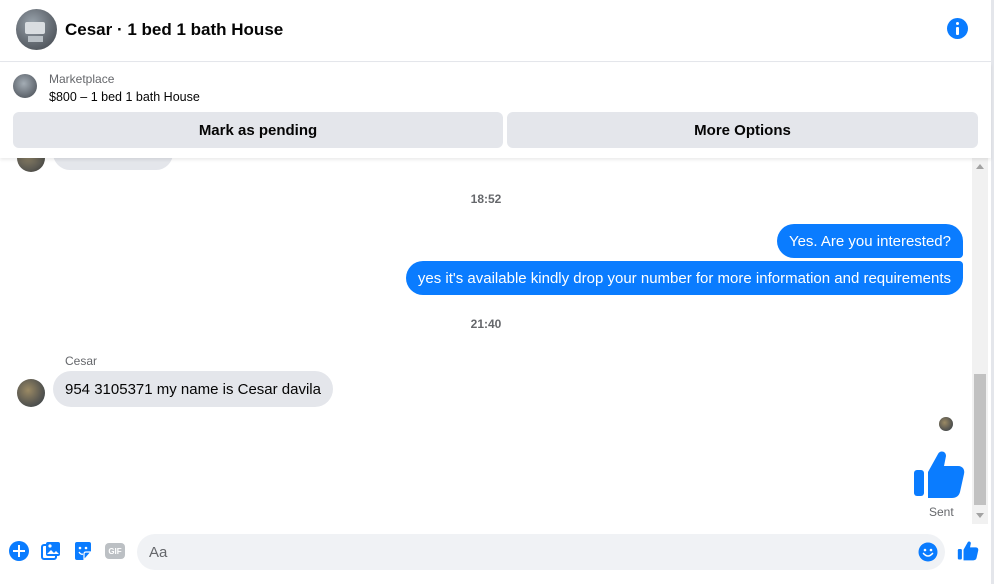 The image size is (994, 584). I want to click on more-options-button: More Options, so click(742, 130).